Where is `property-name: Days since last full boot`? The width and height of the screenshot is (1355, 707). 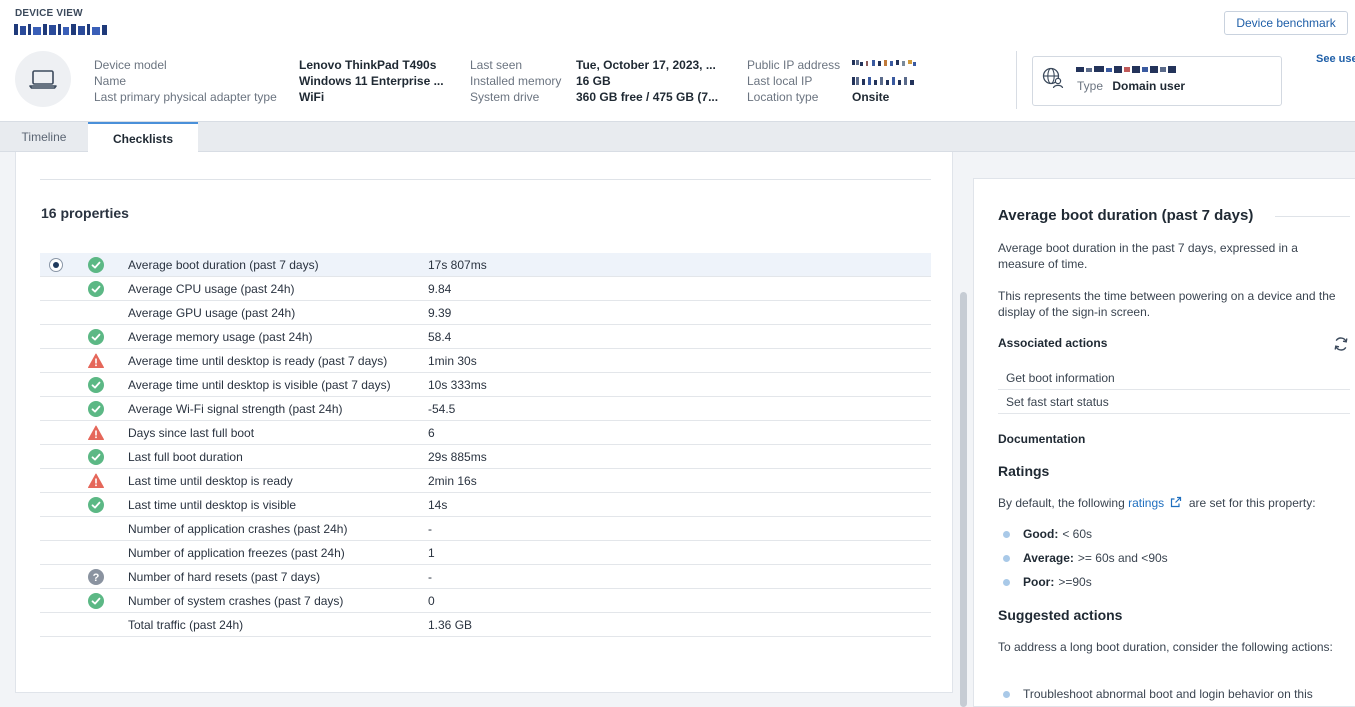 property-name: Days since last full boot is located at coordinates (191, 433).